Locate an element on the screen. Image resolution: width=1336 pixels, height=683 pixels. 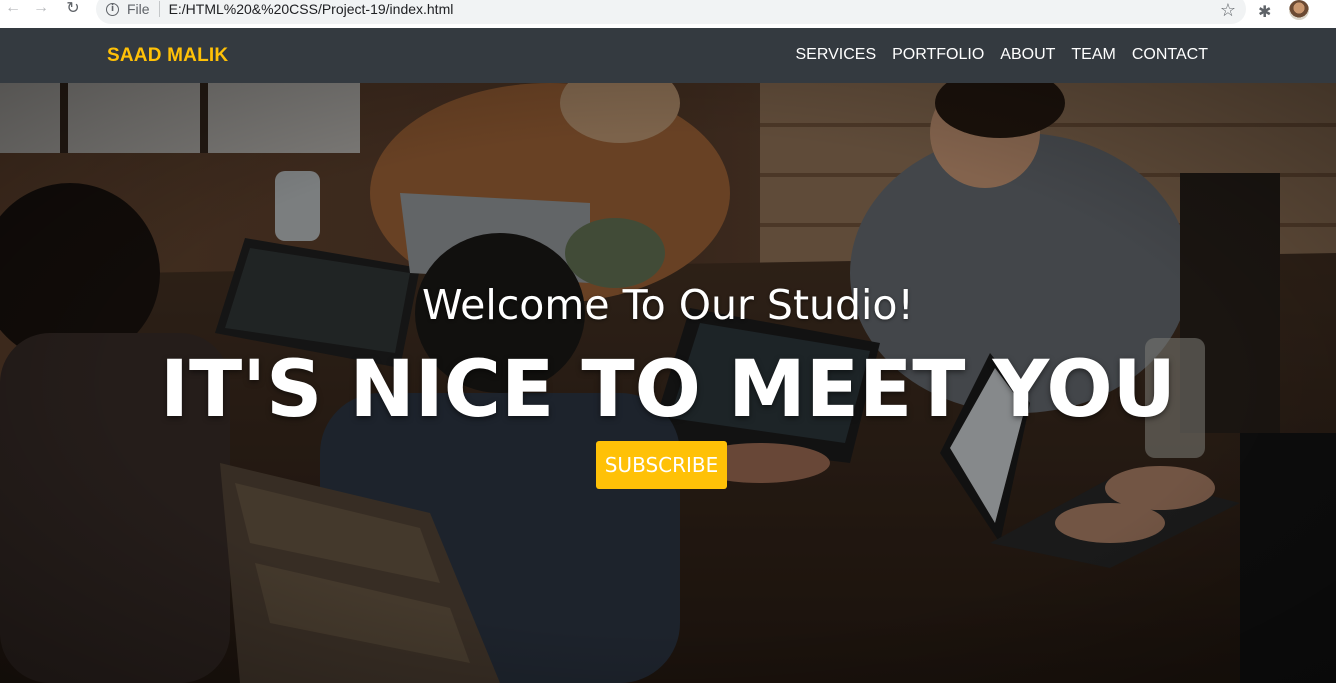
back-icon: ← is located at coordinates (13, 9).